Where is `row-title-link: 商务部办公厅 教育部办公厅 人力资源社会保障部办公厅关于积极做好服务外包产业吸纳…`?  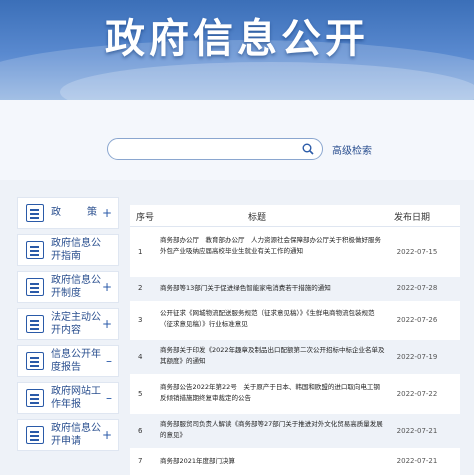
row-title-link: 商务部办公厅 教育部办公厅 人力资源社会保障部办公厅关于积极做好服务外包产业吸纳… is located at coordinates (273, 246).